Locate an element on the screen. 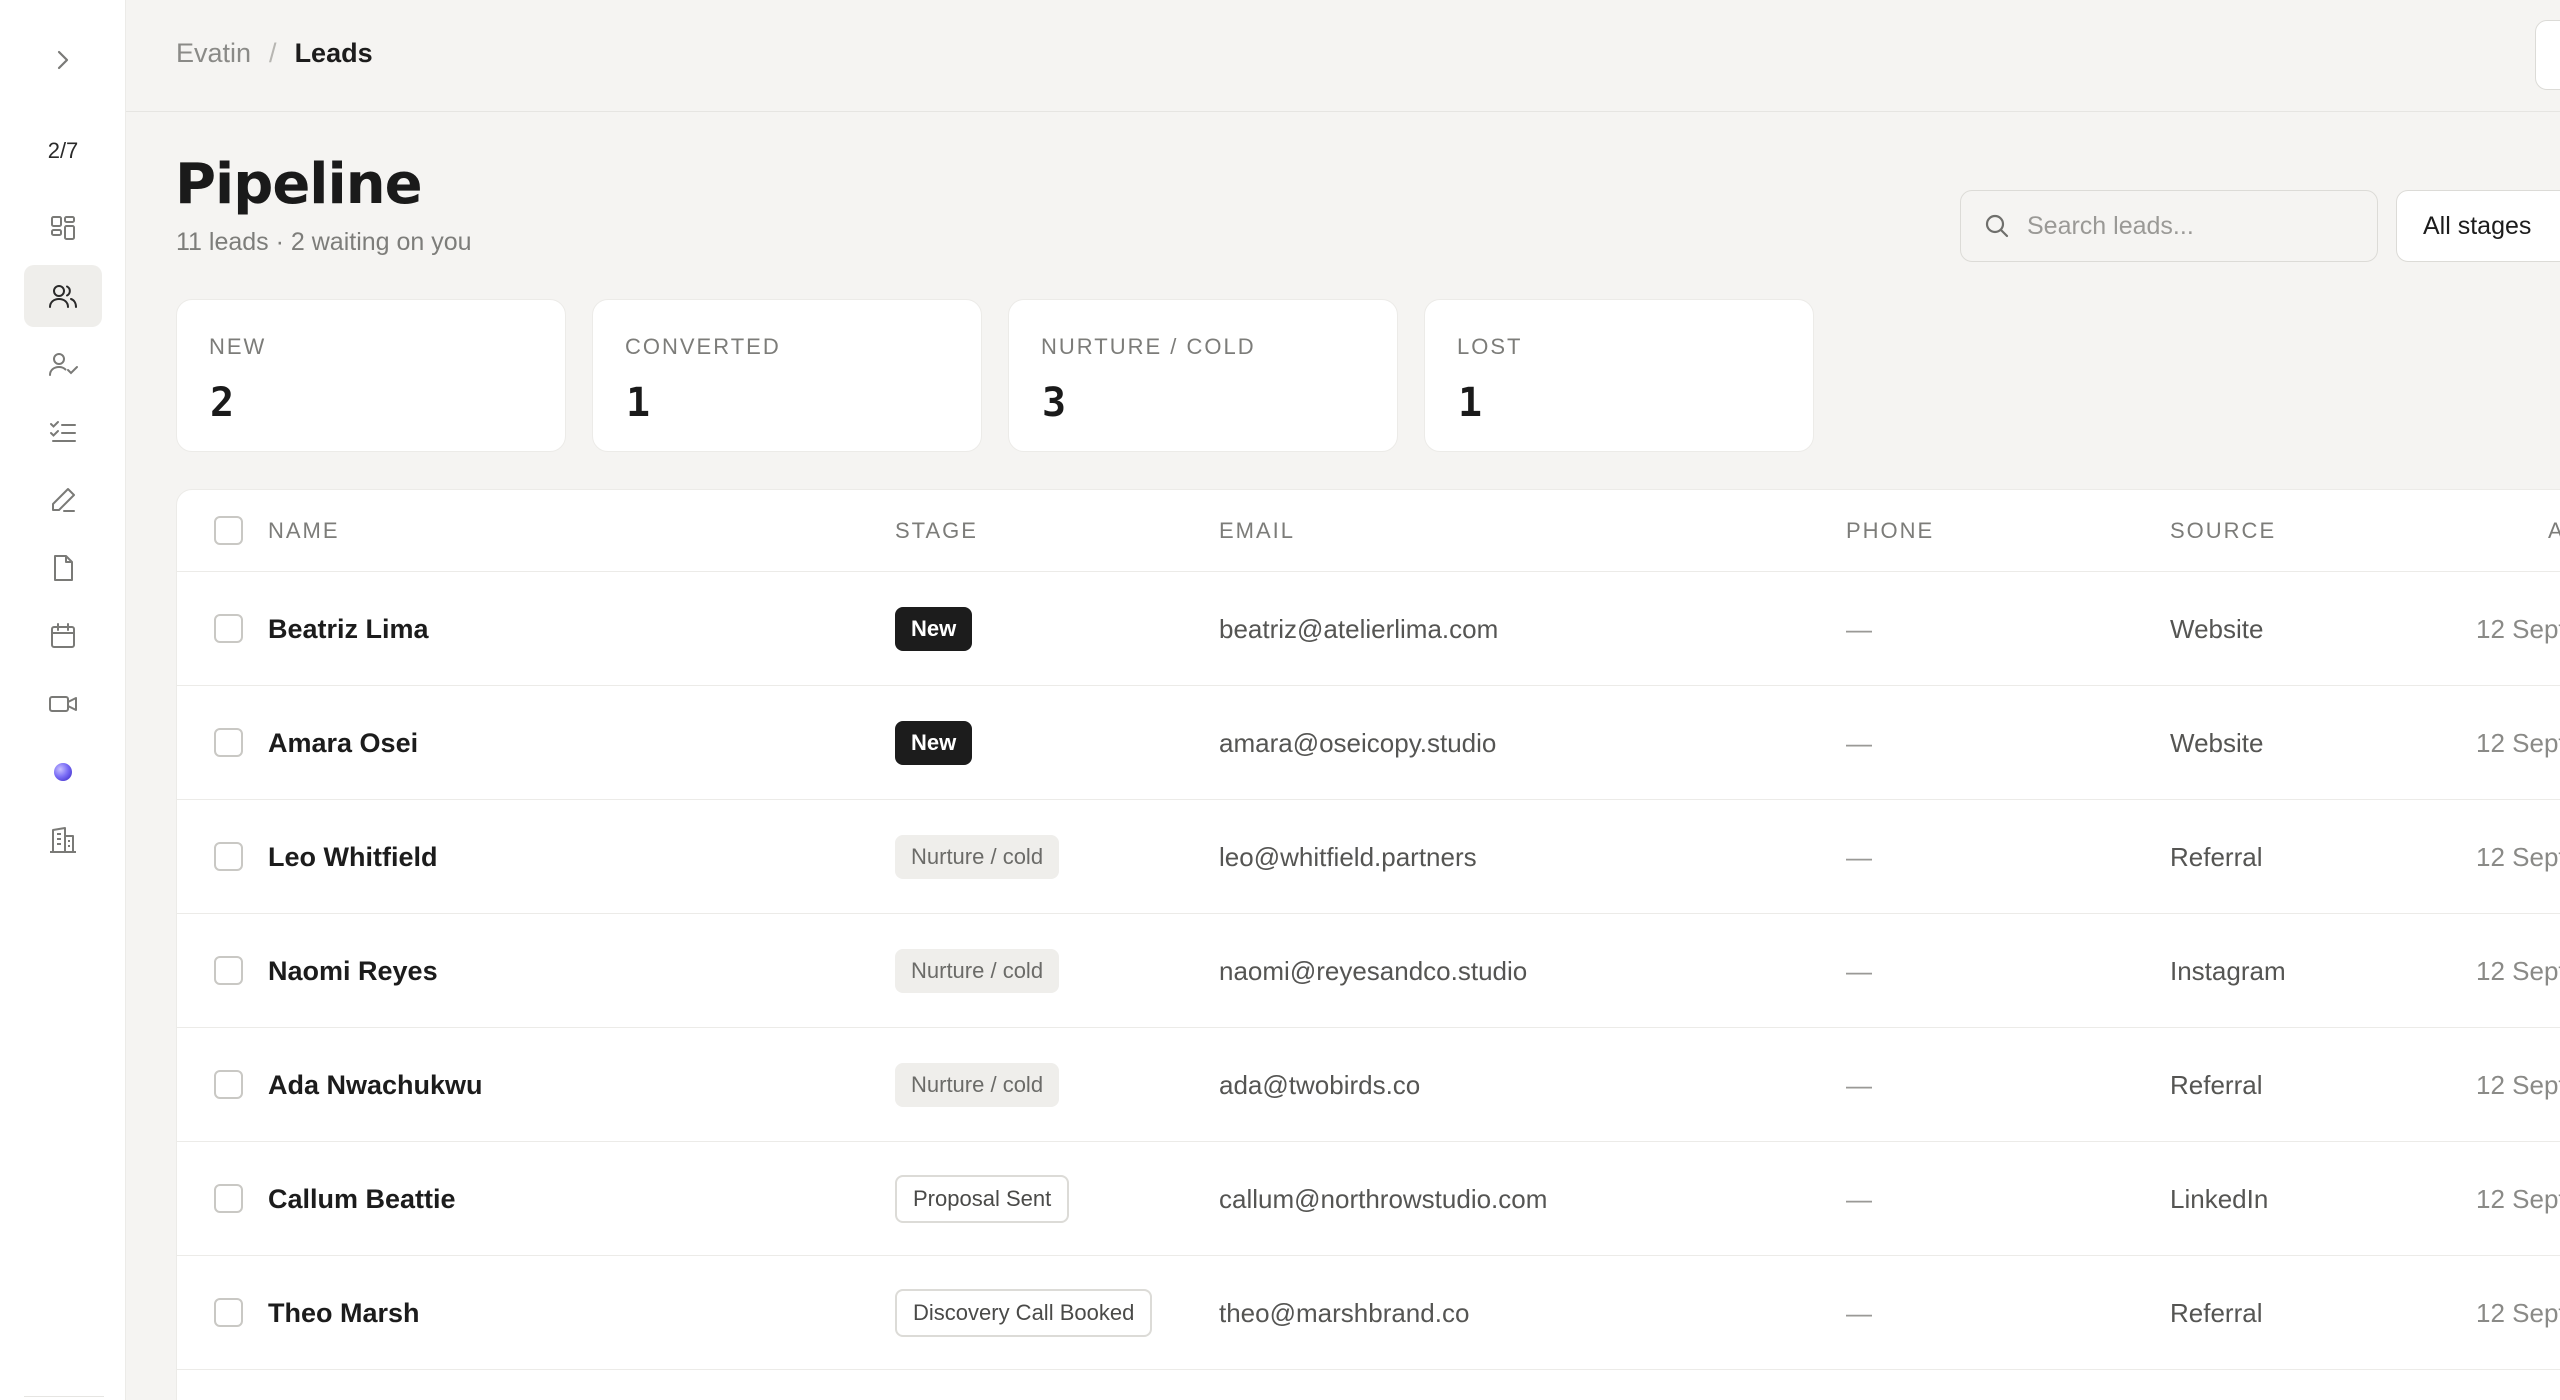 The height and width of the screenshot is (1400, 2560). lead-email: leo@whitfield.partners is located at coordinates (1348, 857).